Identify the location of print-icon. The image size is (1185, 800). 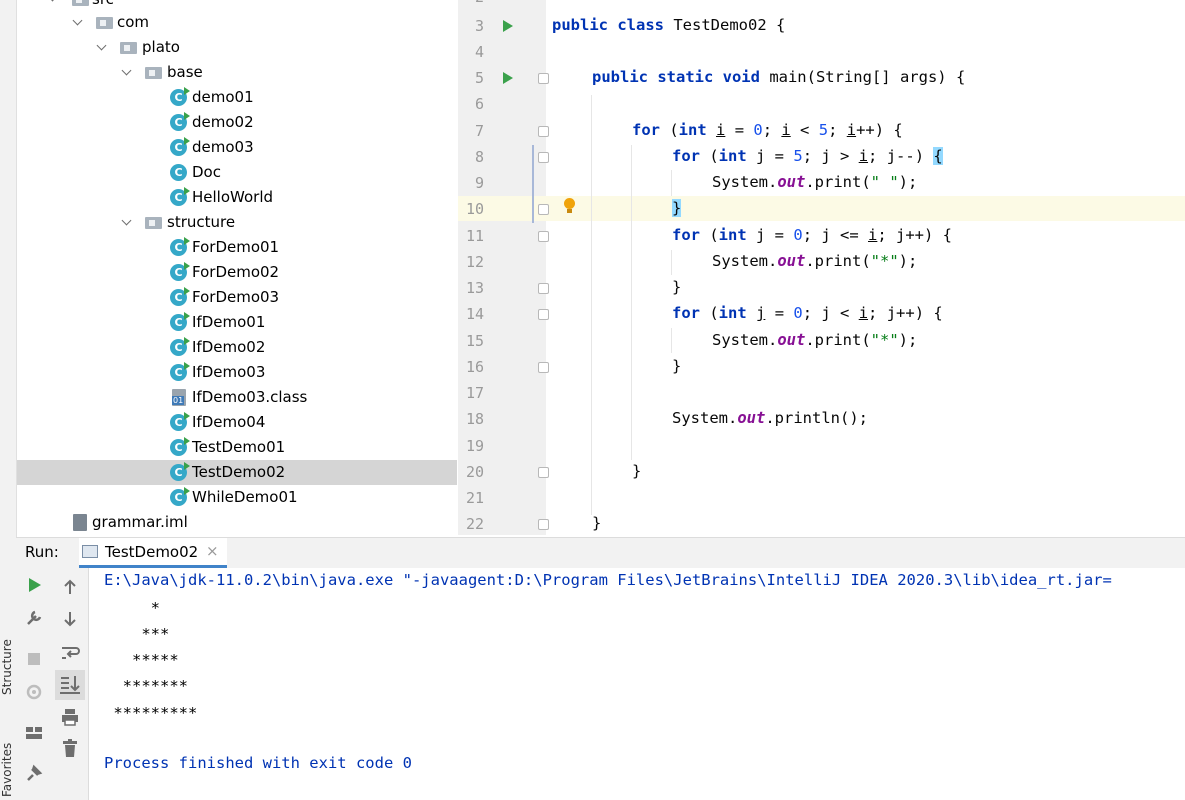
(70, 717).